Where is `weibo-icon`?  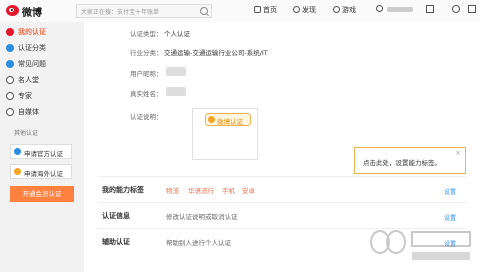
weibo-icon is located at coordinates (10, 32).